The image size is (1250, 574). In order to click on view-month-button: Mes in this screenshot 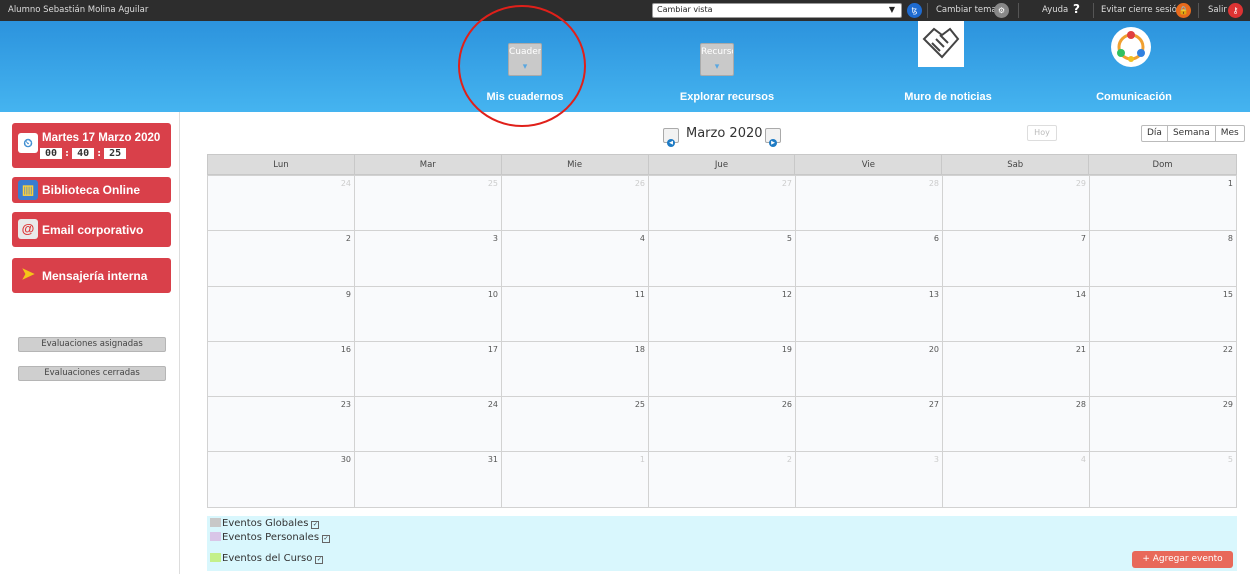, I will do `click(1230, 133)`.